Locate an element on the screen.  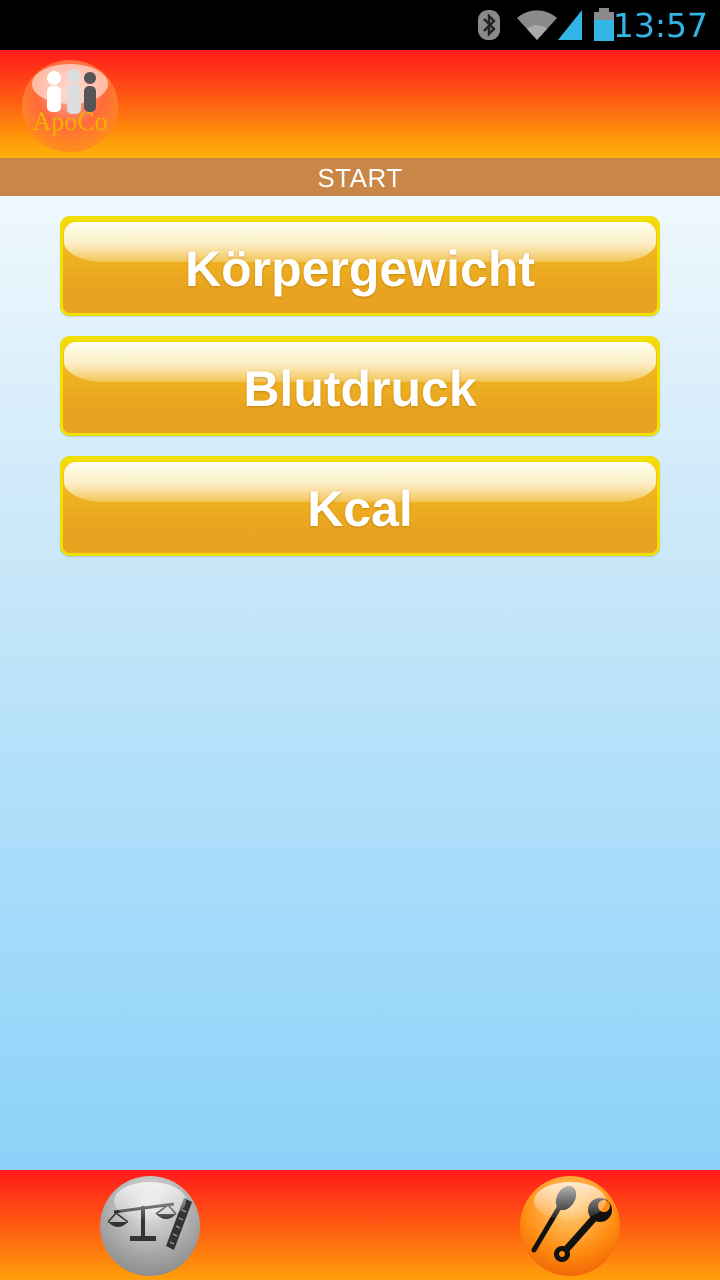
wifi-icon is located at coordinates (537, 25).